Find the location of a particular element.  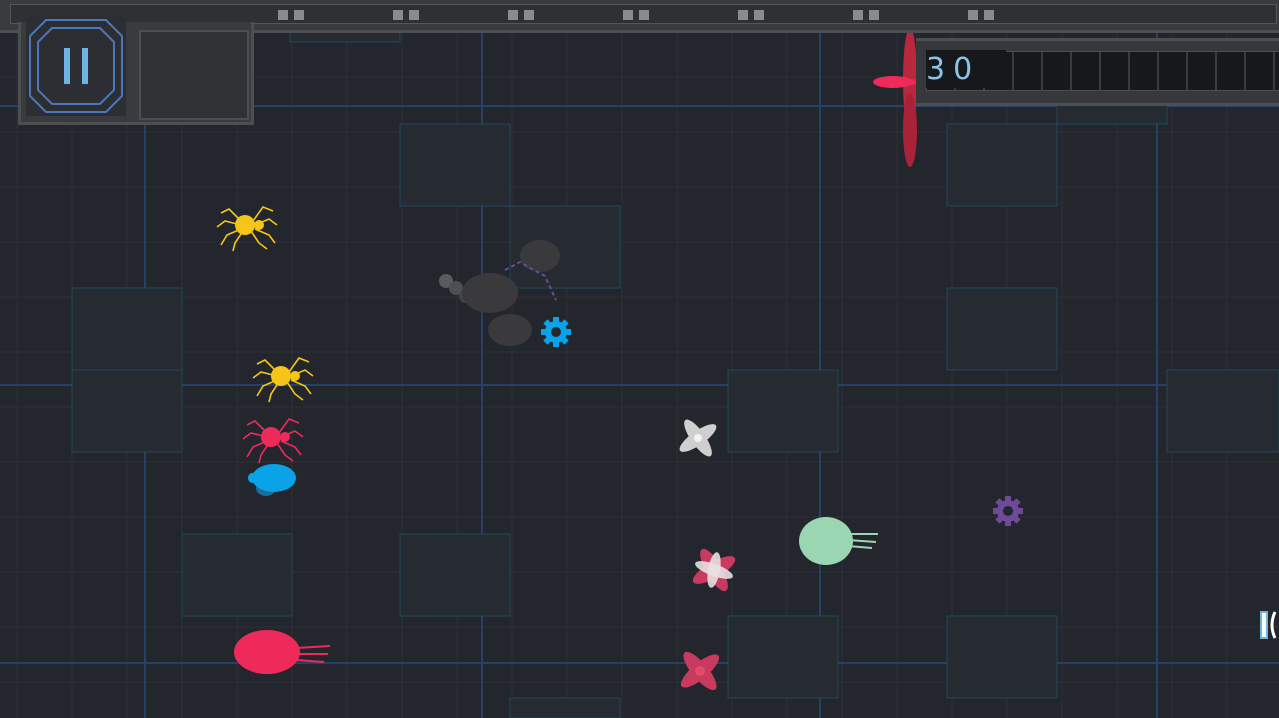

pause-icon is located at coordinates (76, 66).